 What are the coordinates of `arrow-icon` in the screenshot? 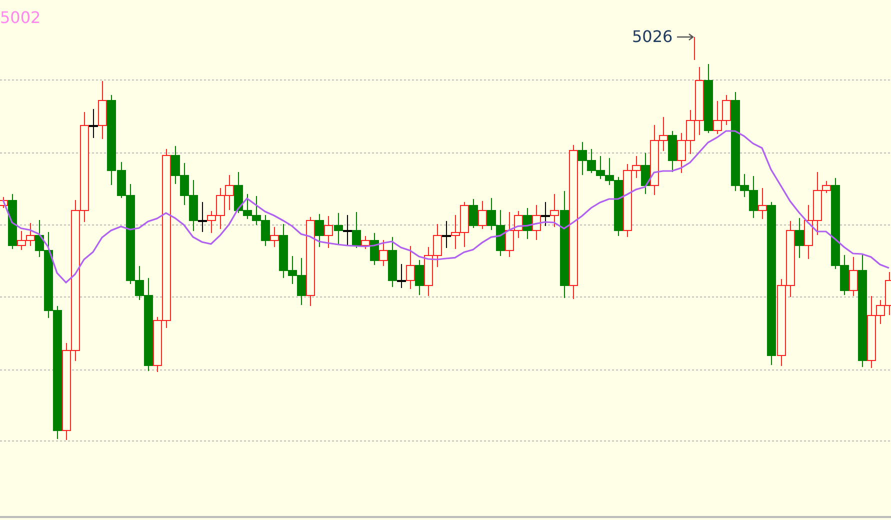 It's located at (686, 37).